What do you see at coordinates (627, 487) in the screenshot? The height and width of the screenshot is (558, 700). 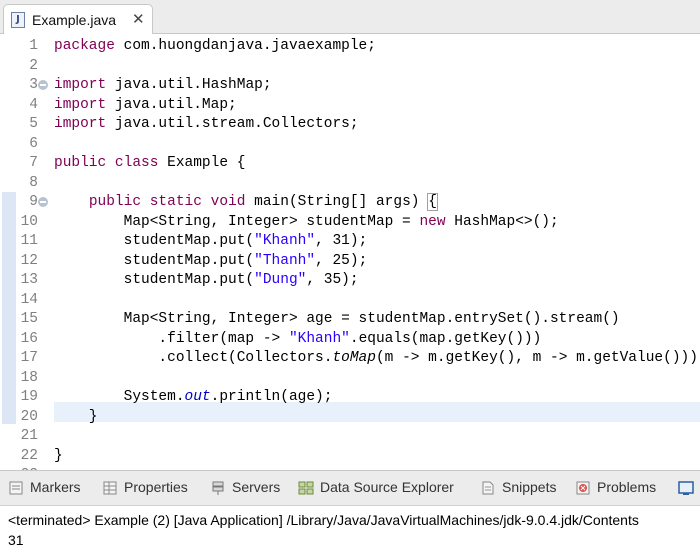 I see `tab-problems-label: Problems` at bounding box center [627, 487].